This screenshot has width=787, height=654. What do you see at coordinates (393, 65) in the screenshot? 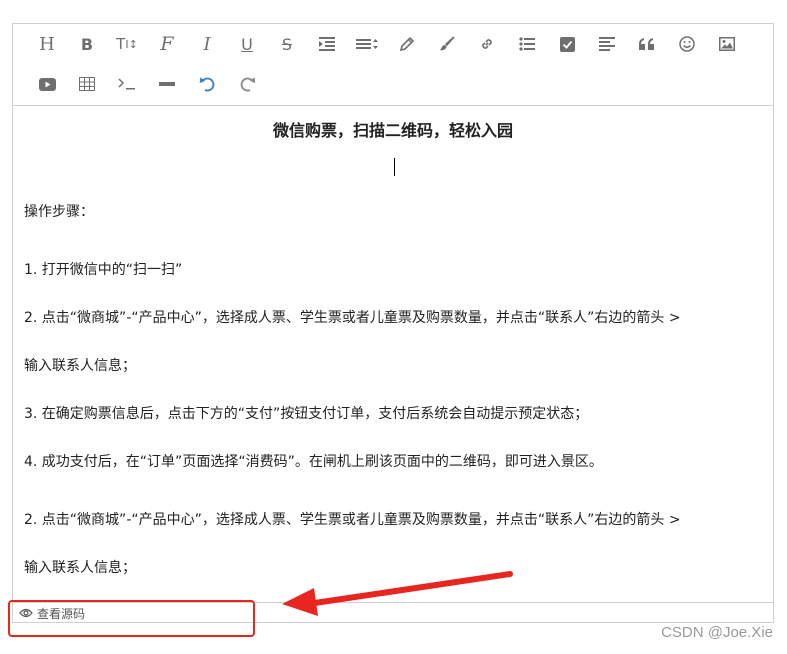
I see `editor-toolbar: H B T I ↕ F I U S` at bounding box center [393, 65].